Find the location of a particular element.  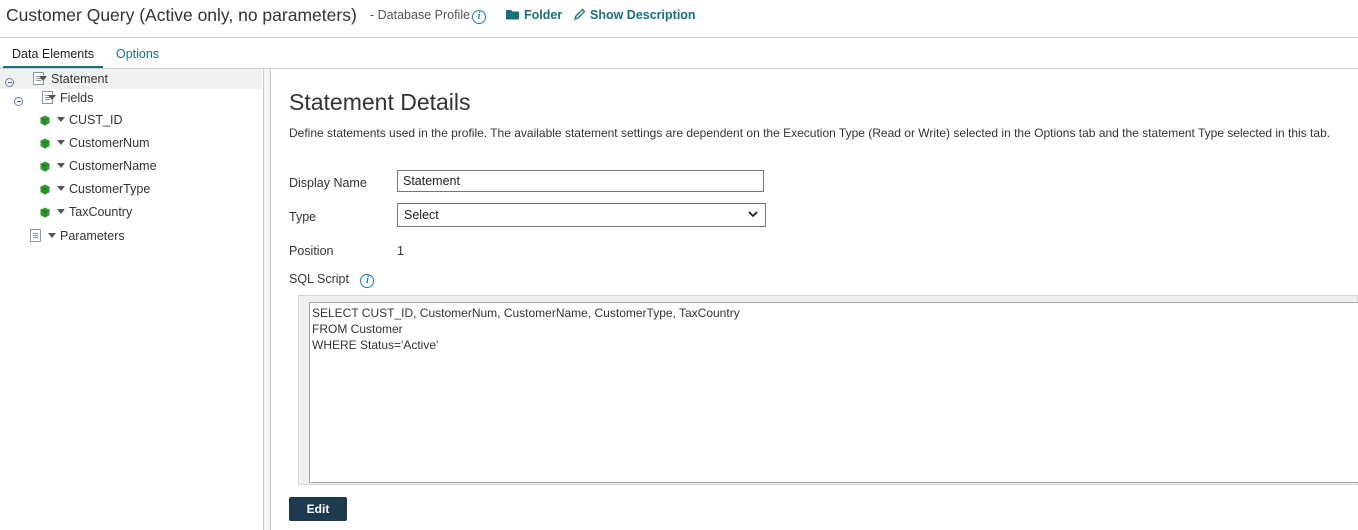

profile-type-text: - Database Profile is located at coordinates (420, 15).